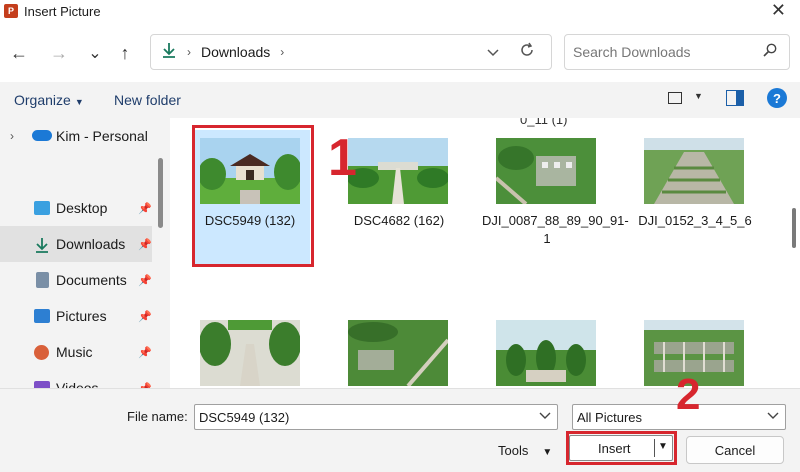  Describe the element at coordinates (400, 11) in the screenshot. I see `title-bar: P Insert Picture ✕` at that location.